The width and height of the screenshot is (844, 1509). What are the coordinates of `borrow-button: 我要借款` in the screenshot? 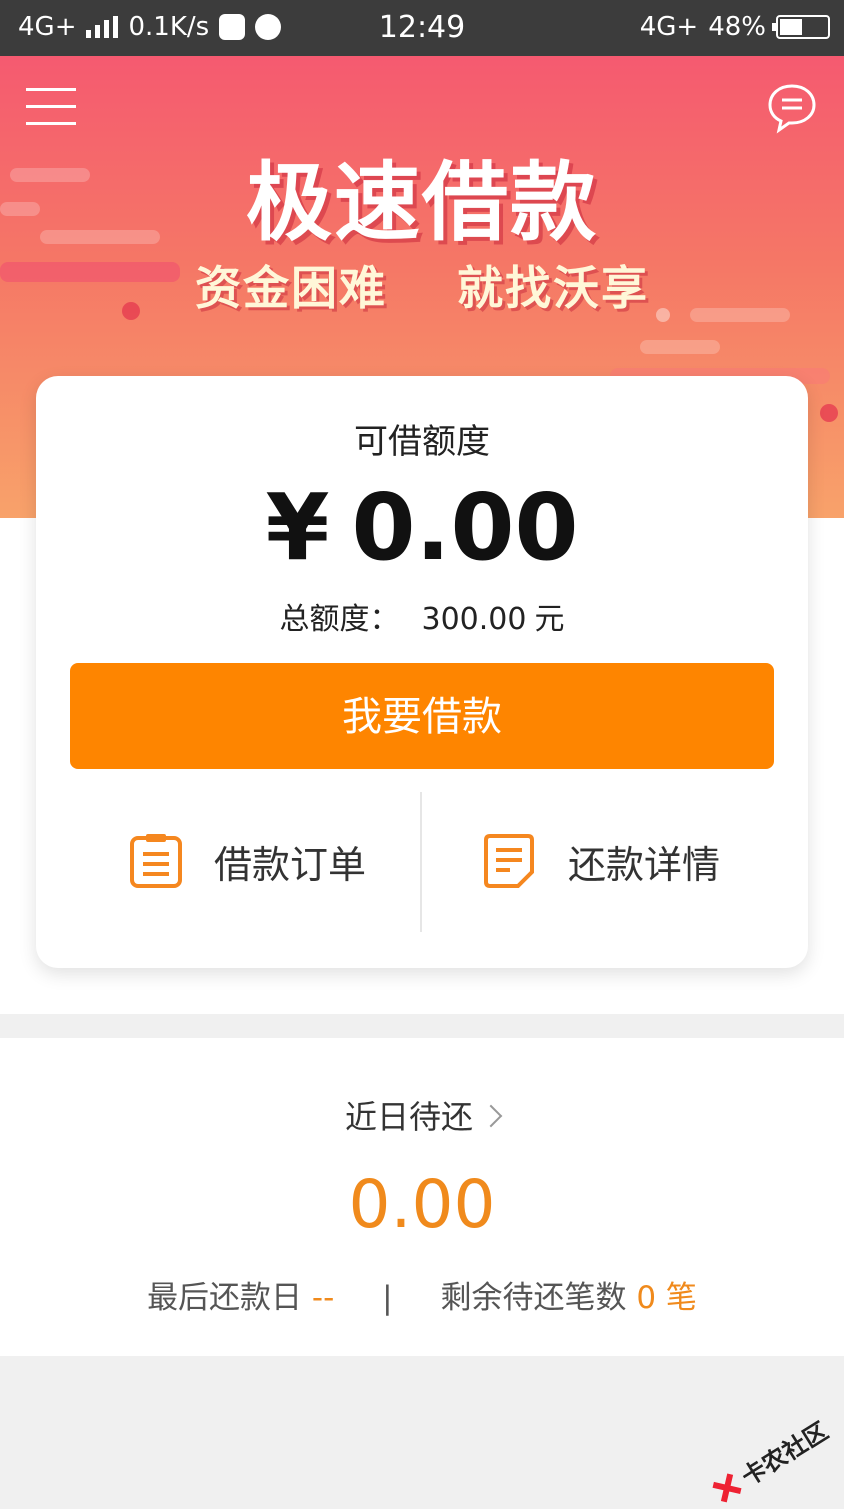 It's located at (422, 716).